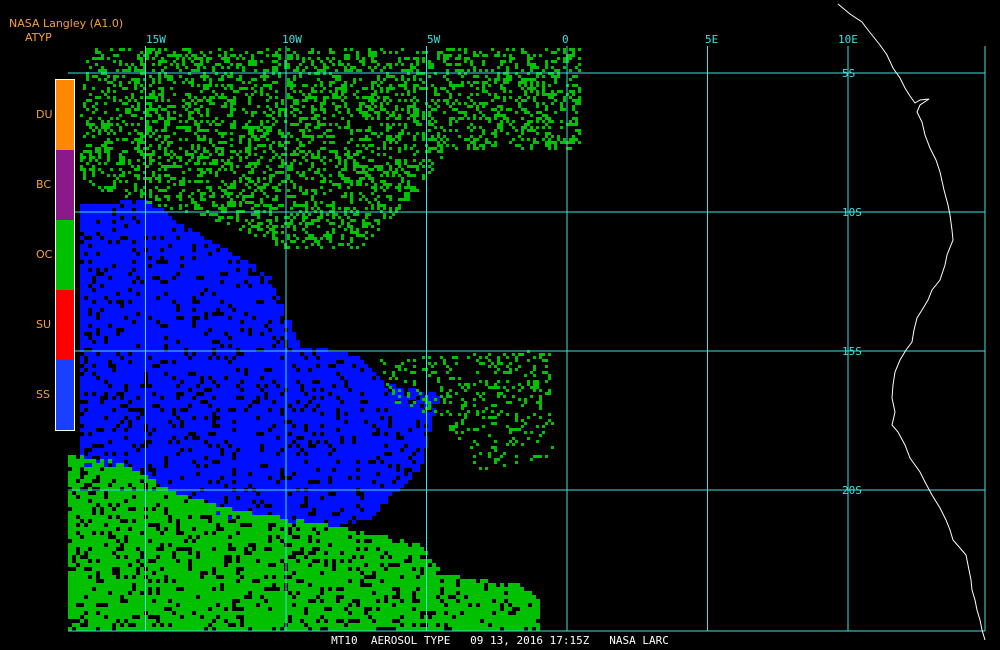 The width and height of the screenshot is (1000, 650). What do you see at coordinates (852, 212) in the screenshot?
I see `lat-tick-10s: 10S` at bounding box center [852, 212].